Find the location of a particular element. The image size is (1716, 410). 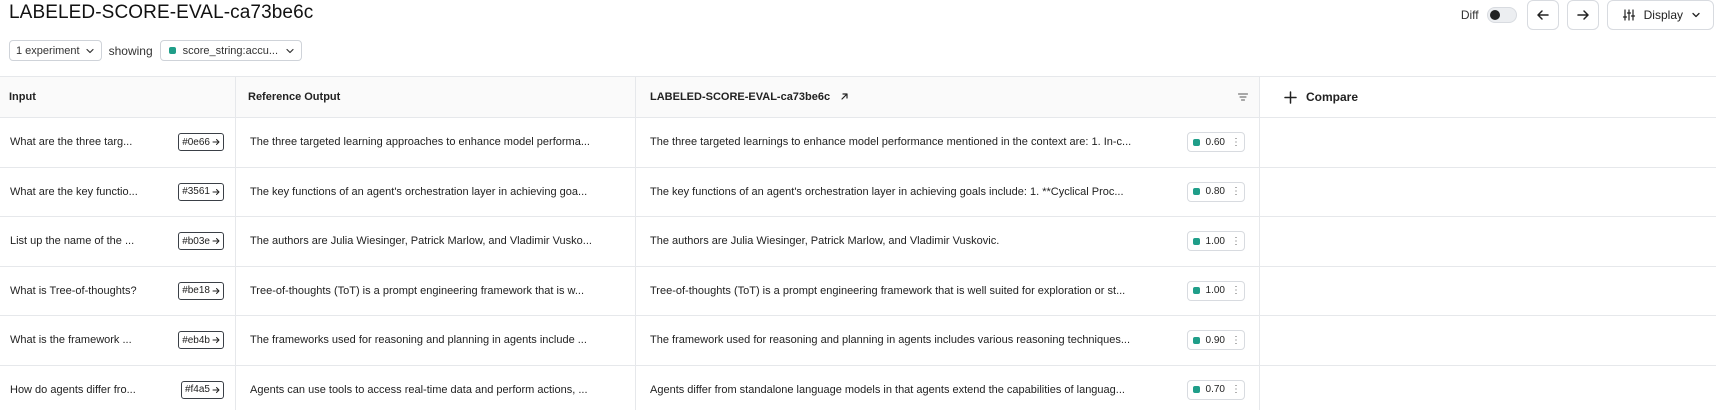

input-cell: What is the framework ... #eb4b is located at coordinates (118, 340).